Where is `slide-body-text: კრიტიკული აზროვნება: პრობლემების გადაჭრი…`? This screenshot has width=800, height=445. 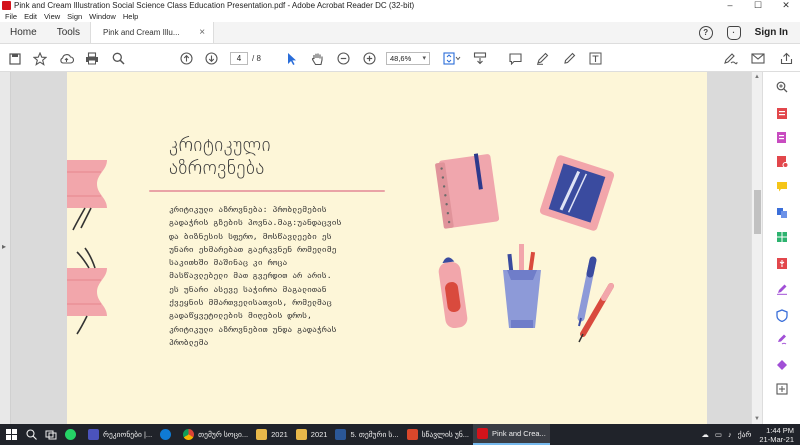
slide-body-text: კრიტიკული აზროვნება: პრობლემების გადაჭრი… is located at coordinates (279, 276).